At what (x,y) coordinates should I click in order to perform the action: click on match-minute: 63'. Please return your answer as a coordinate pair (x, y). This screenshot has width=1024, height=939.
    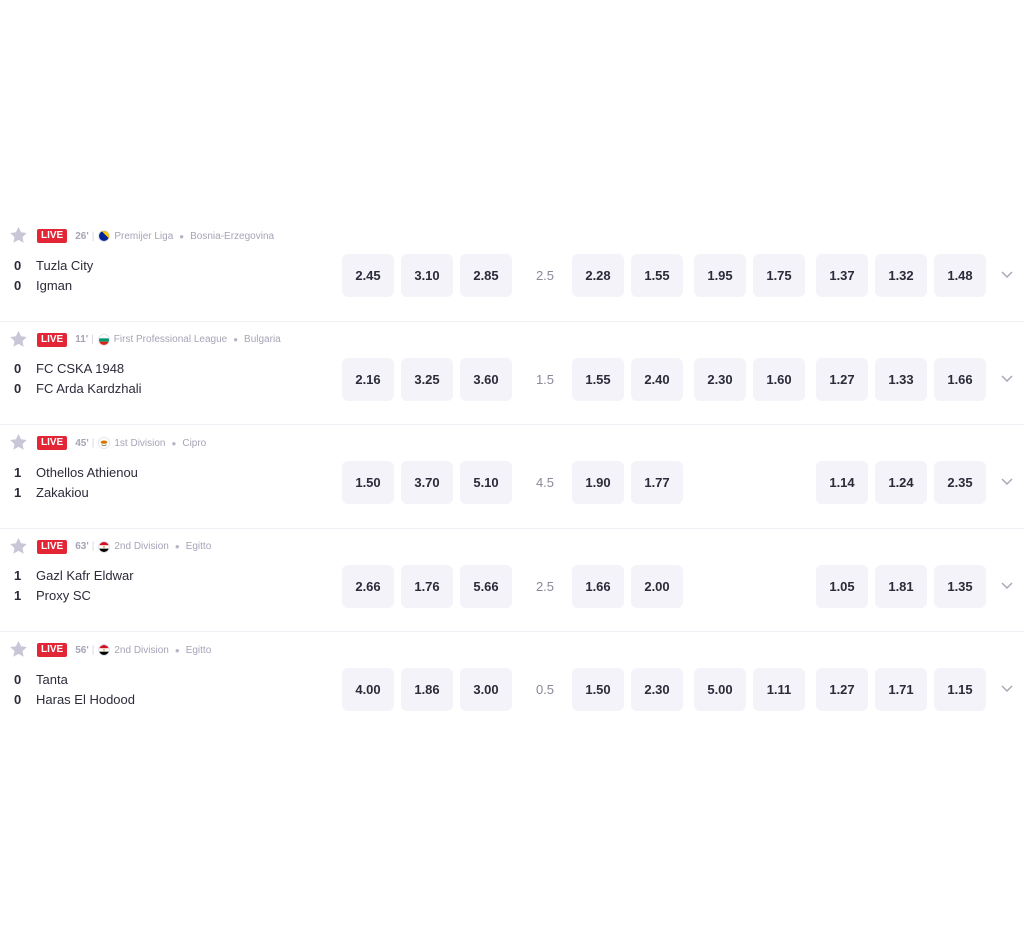
    Looking at the image, I should click on (82, 546).